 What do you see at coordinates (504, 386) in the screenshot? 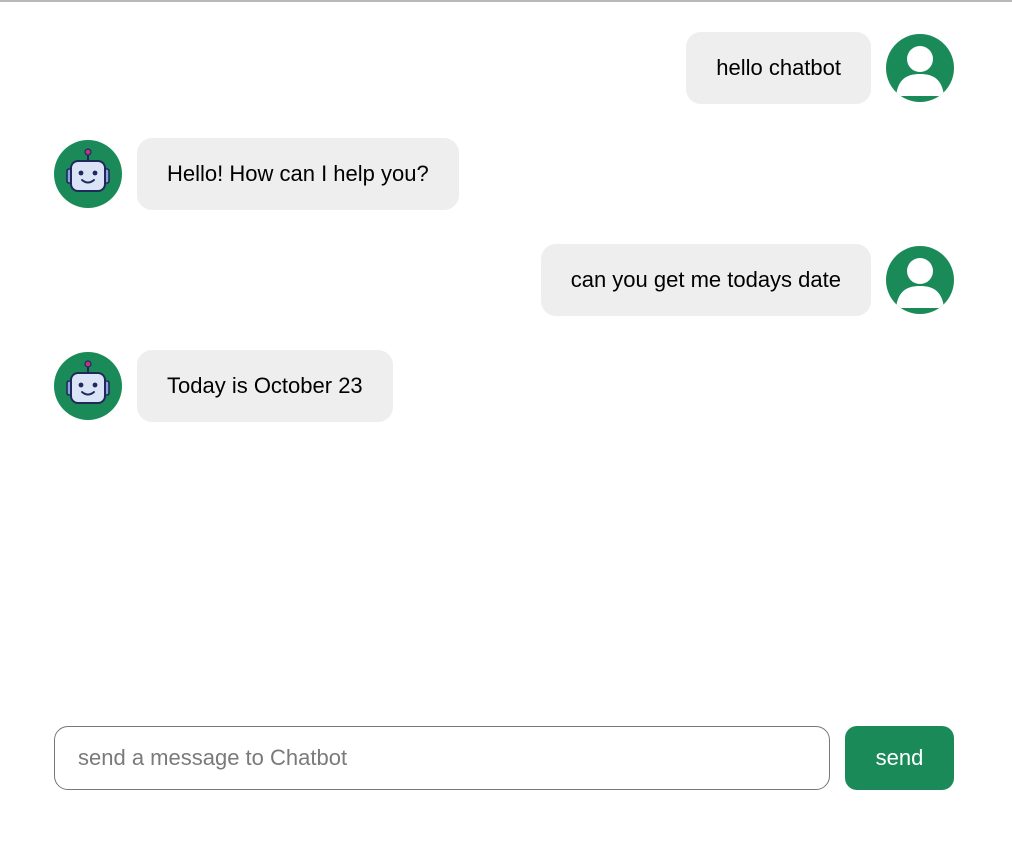
I see `bot-message: Today is October 23` at bounding box center [504, 386].